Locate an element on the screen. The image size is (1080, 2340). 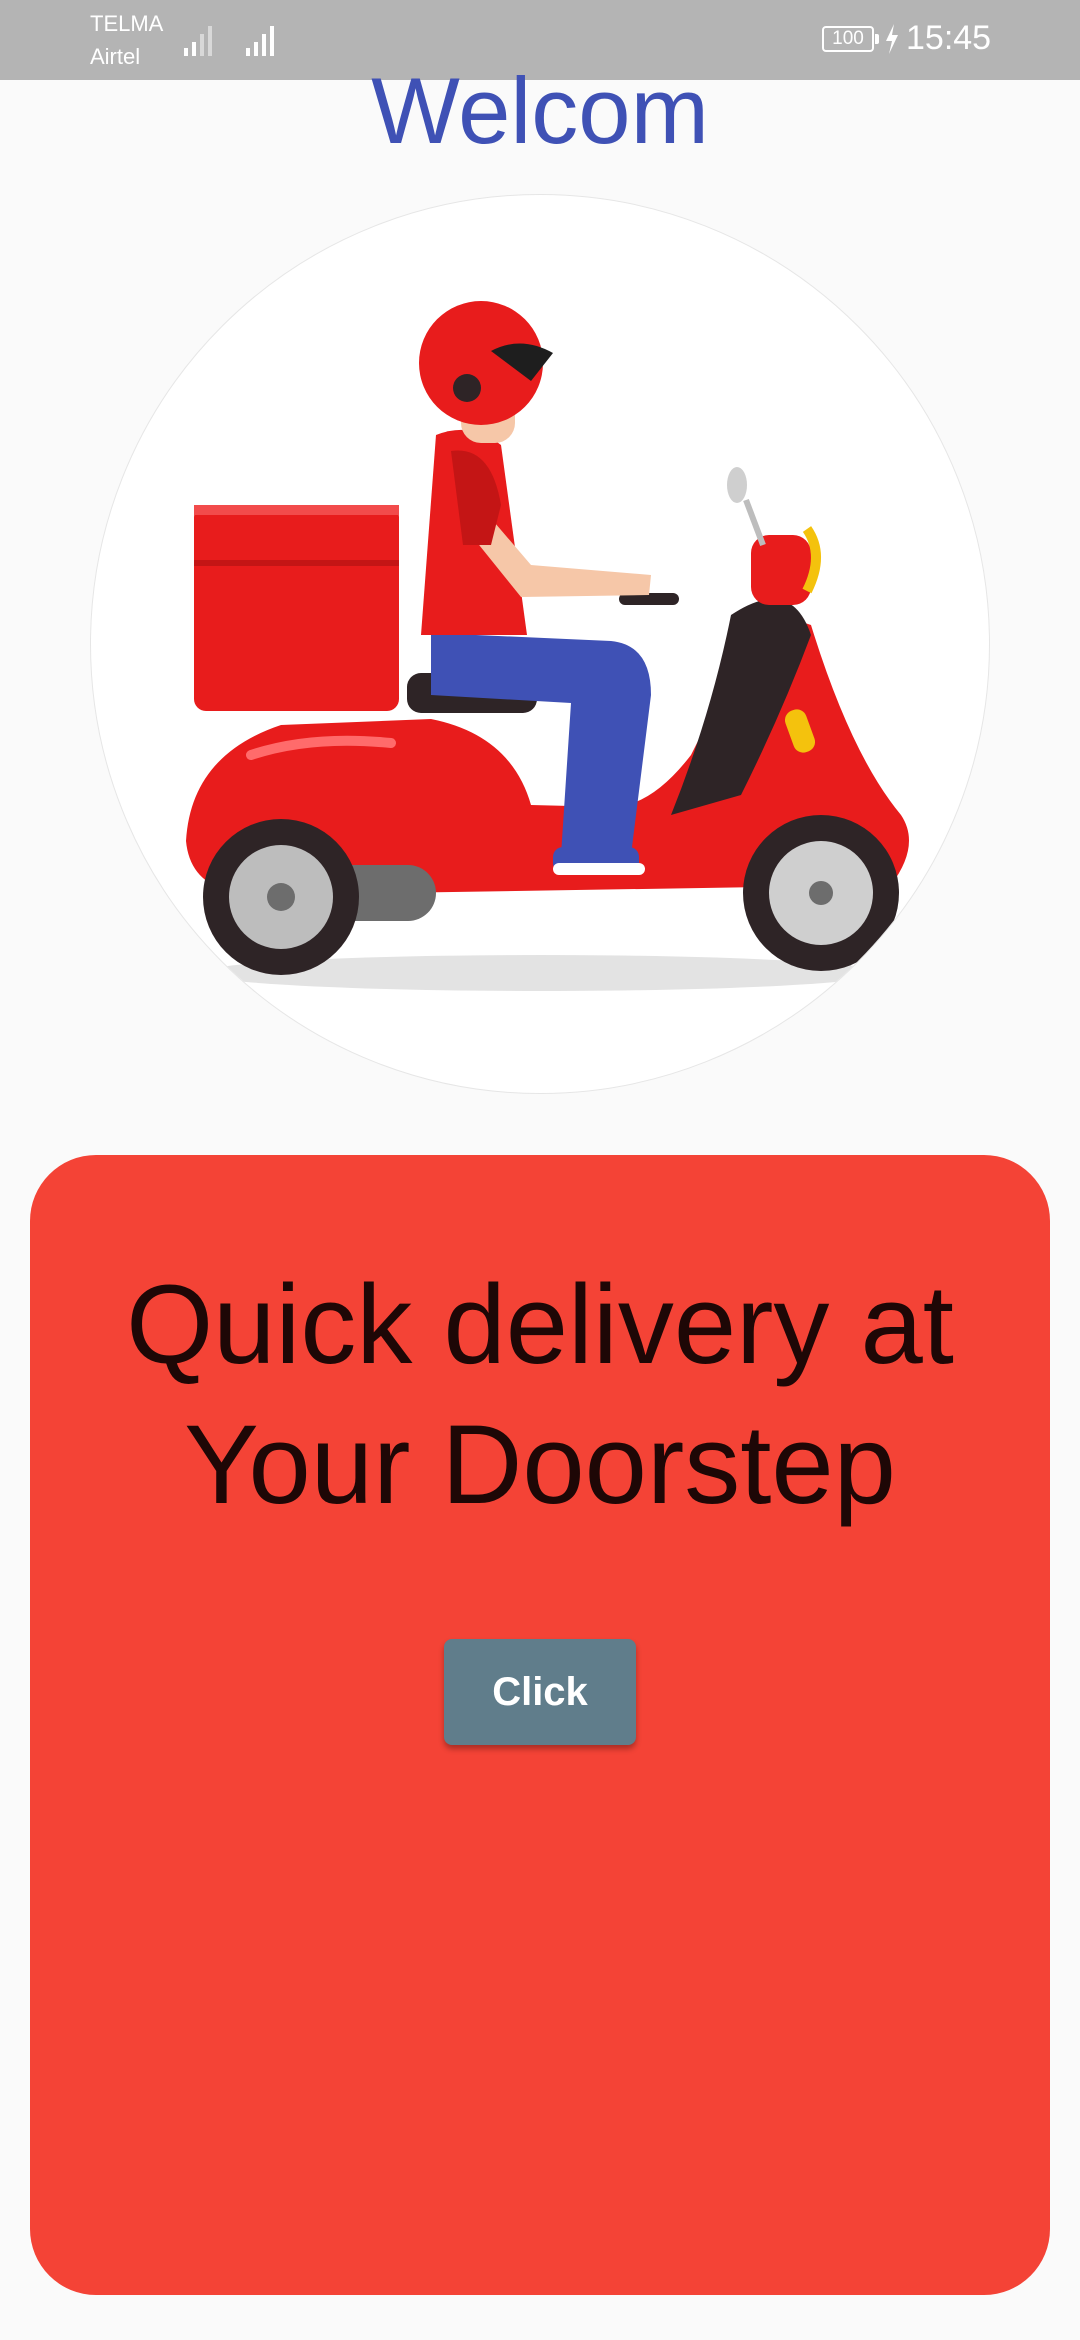
click-button: Click is located at coordinates (540, 1692).